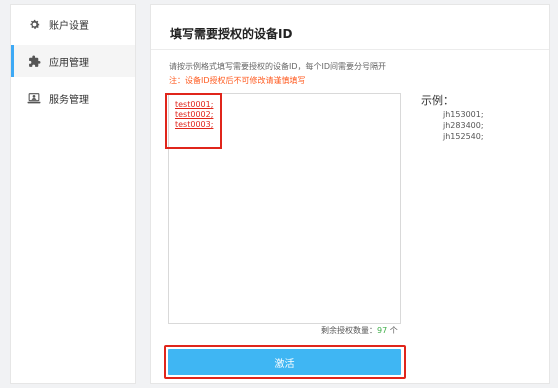 The width and height of the screenshot is (558, 388). I want to click on entered-id: test0003;, so click(194, 124).